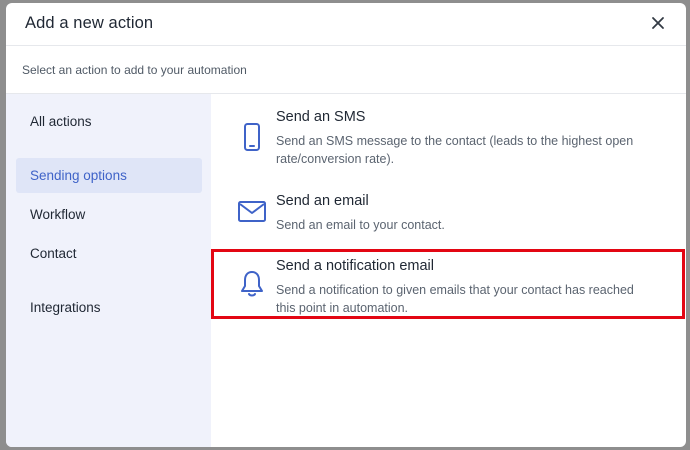 The image size is (690, 450). Describe the element at coordinates (322, 201) in the screenshot. I see `option-title: Send an email` at that location.